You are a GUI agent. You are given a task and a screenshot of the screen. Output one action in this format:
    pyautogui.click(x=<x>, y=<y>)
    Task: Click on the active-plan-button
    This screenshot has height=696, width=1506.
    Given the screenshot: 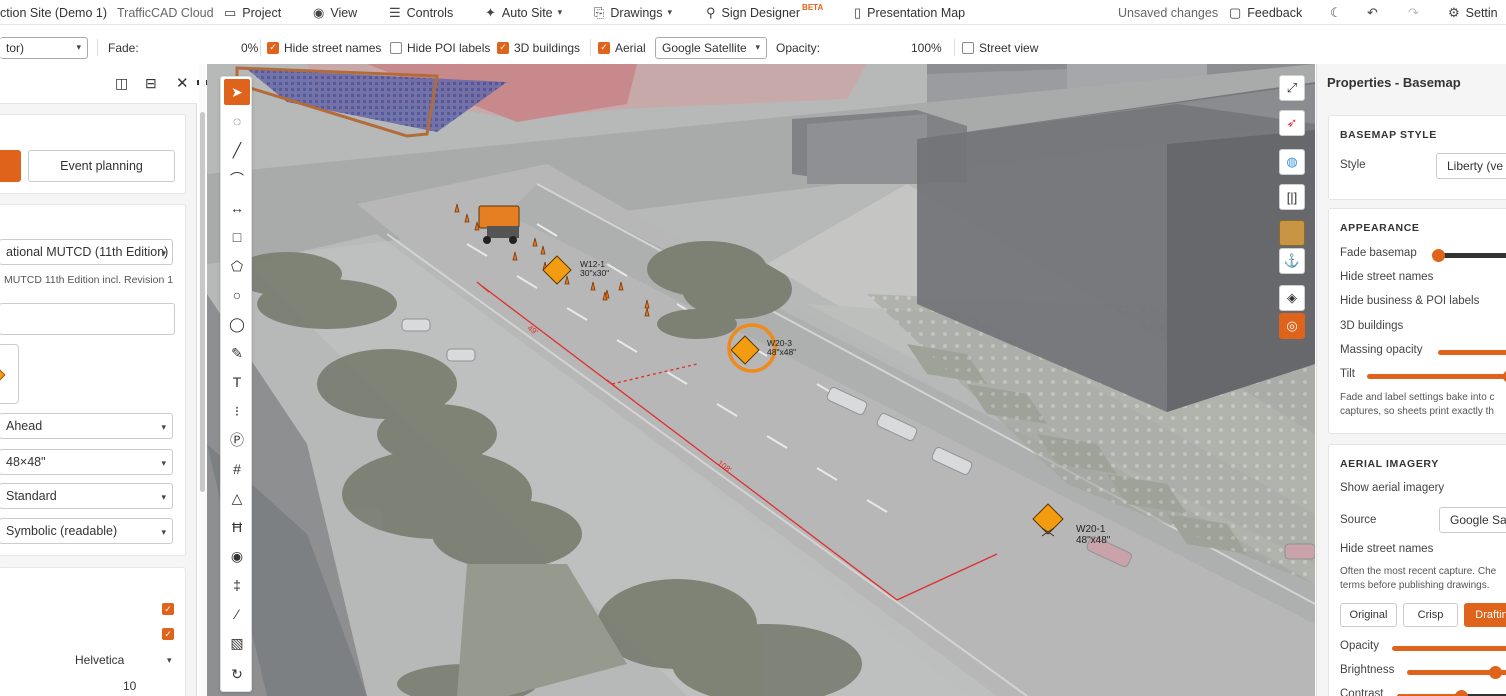 What is the action you would take?
    pyautogui.click(x=10, y=166)
    